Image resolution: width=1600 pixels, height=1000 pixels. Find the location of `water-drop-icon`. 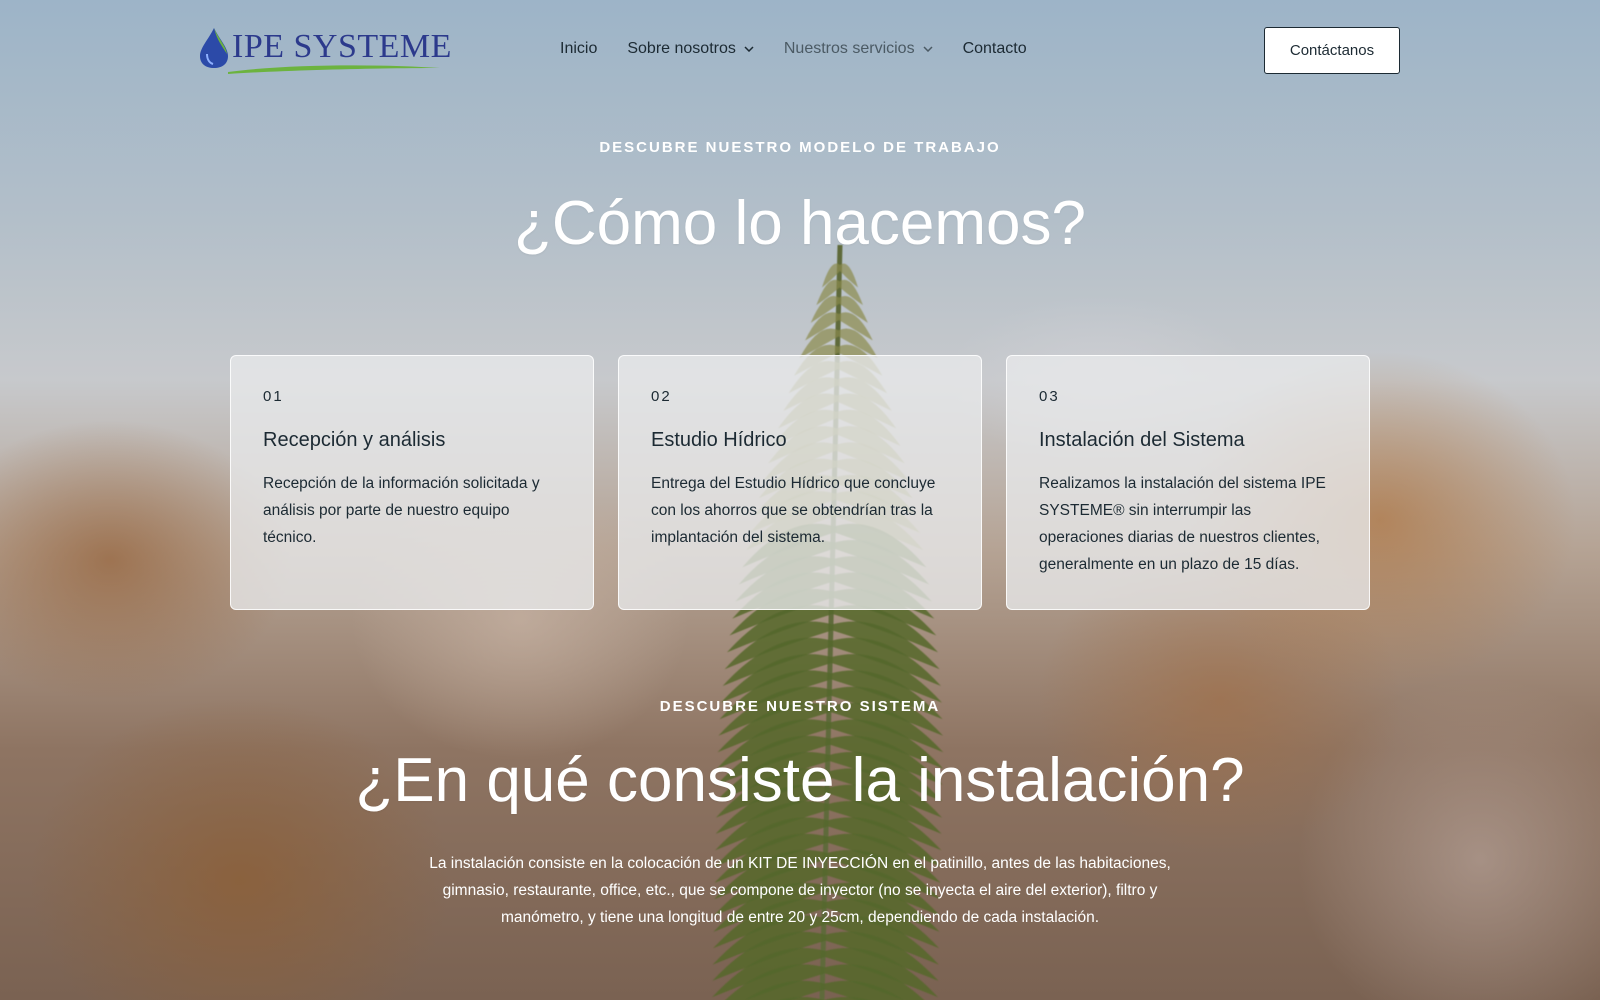

water-drop-icon is located at coordinates (214, 48).